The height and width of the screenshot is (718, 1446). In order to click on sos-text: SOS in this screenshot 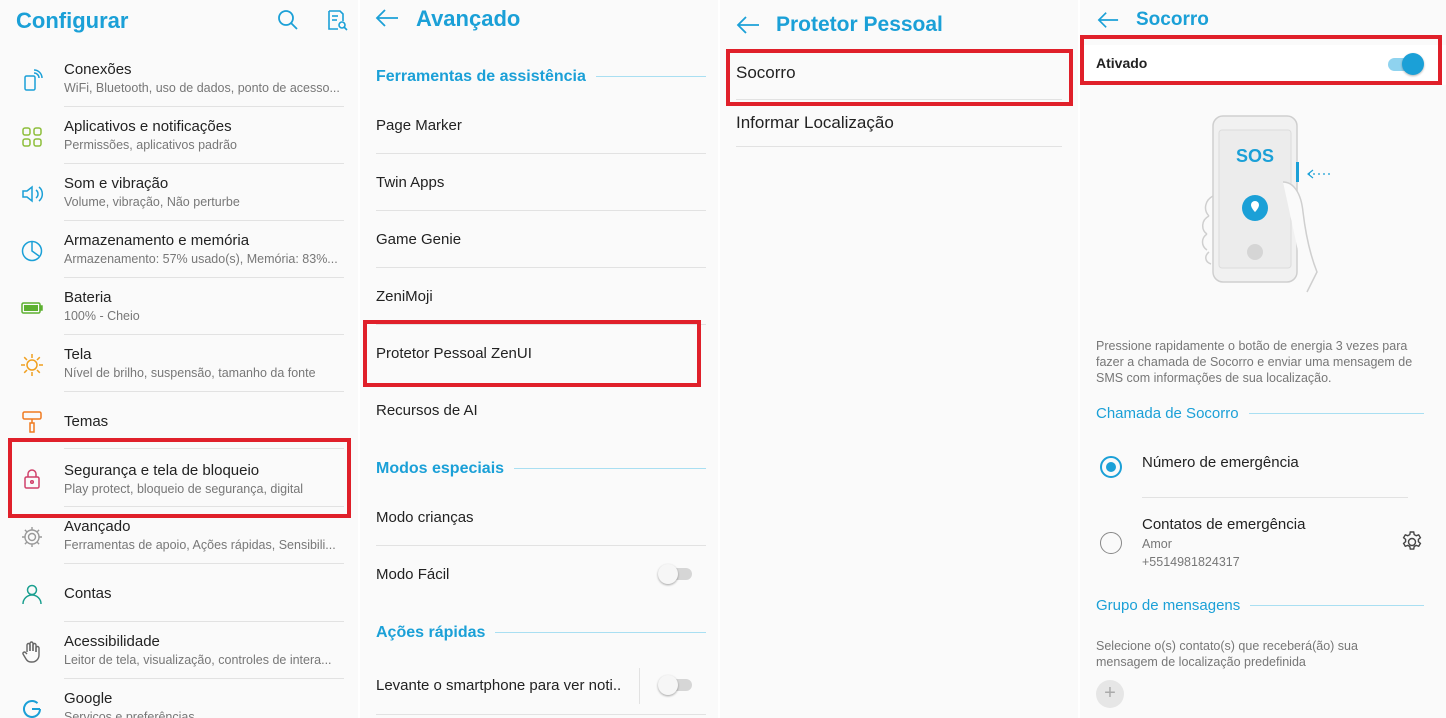, I will do `click(1254, 156)`.